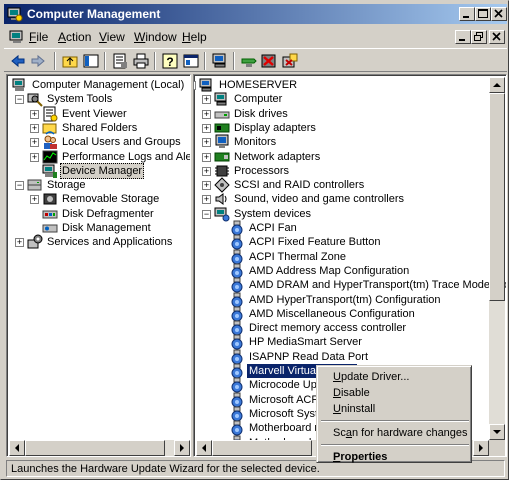 This screenshot has height=480, width=509. I want to click on uninstall-icon, so click(269, 61).